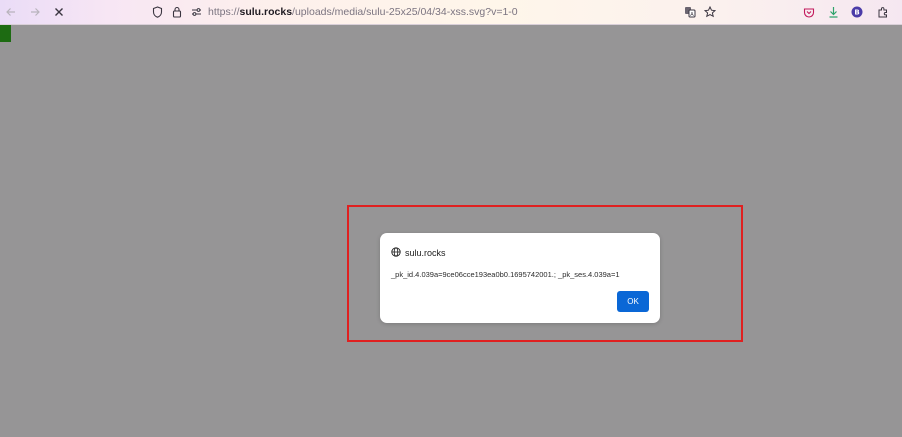 Image resolution: width=902 pixels, height=437 pixels. What do you see at coordinates (809, 12) in the screenshot?
I see `pocket-icon` at bounding box center [809, 12].